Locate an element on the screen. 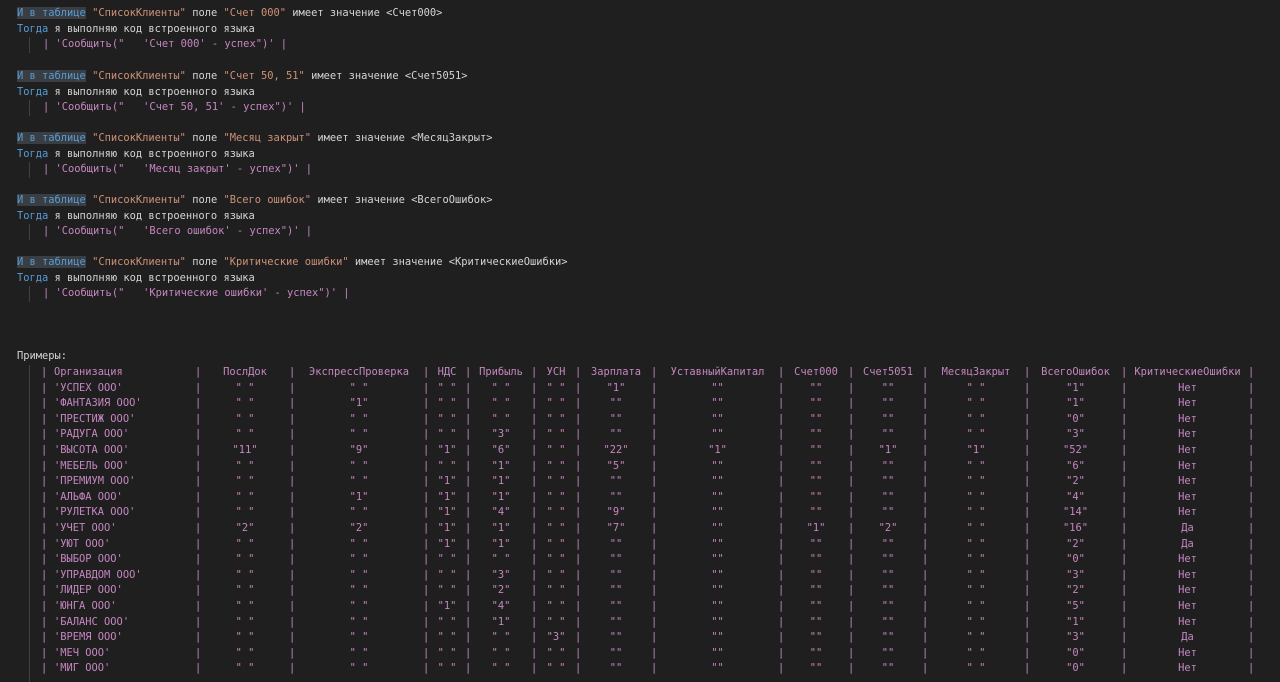  column-header: ВсегоОшибок is located at coordinates (1075, 372).